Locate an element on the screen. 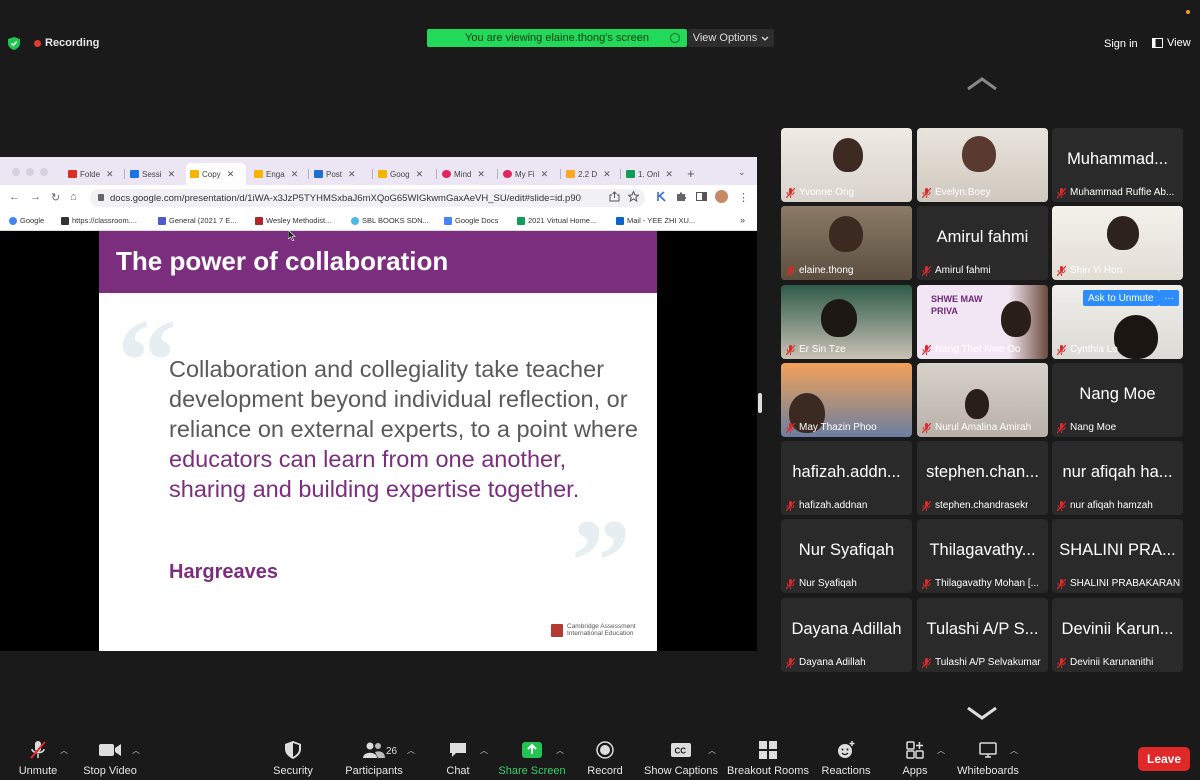 The height and width of the screenshot is (780, 1200). browser-tab: 2.2 D ✕ is located at coordinates (590, 174).